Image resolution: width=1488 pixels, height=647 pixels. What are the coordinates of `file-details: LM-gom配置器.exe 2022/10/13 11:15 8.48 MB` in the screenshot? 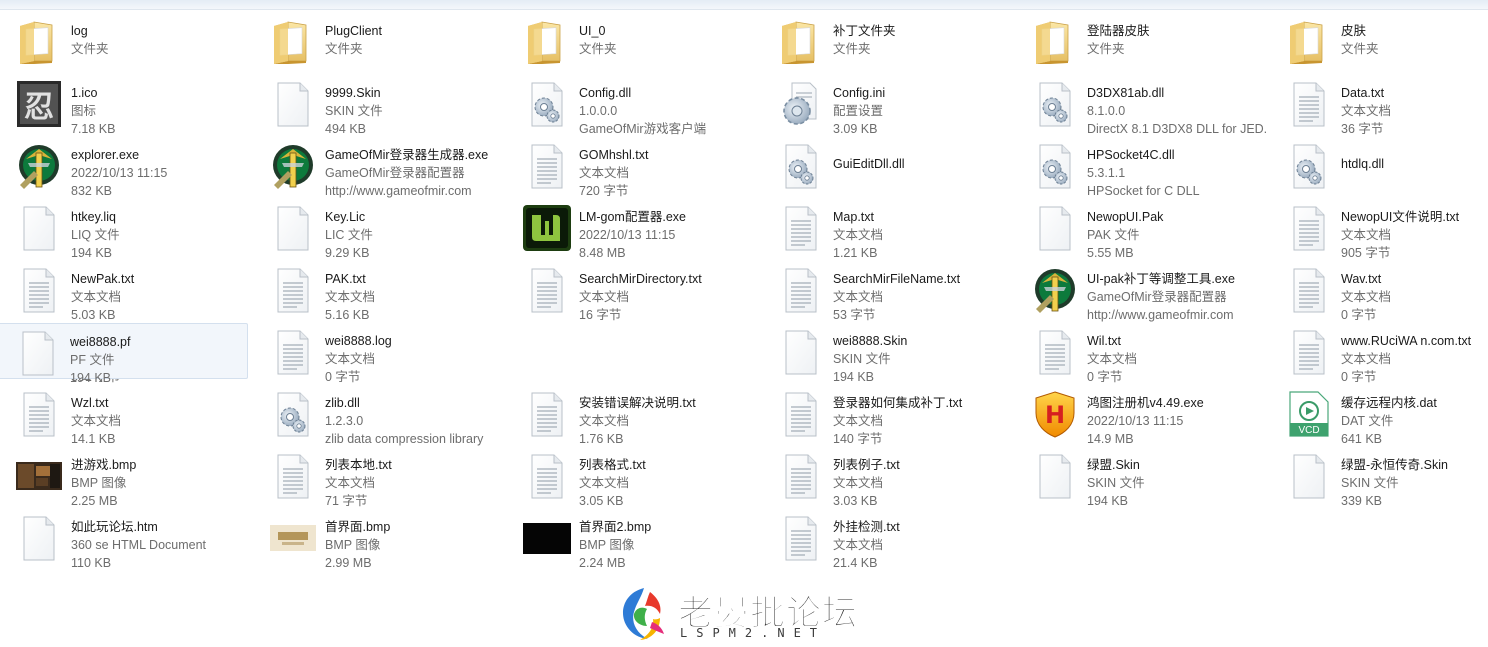 It's located at (669, 235).